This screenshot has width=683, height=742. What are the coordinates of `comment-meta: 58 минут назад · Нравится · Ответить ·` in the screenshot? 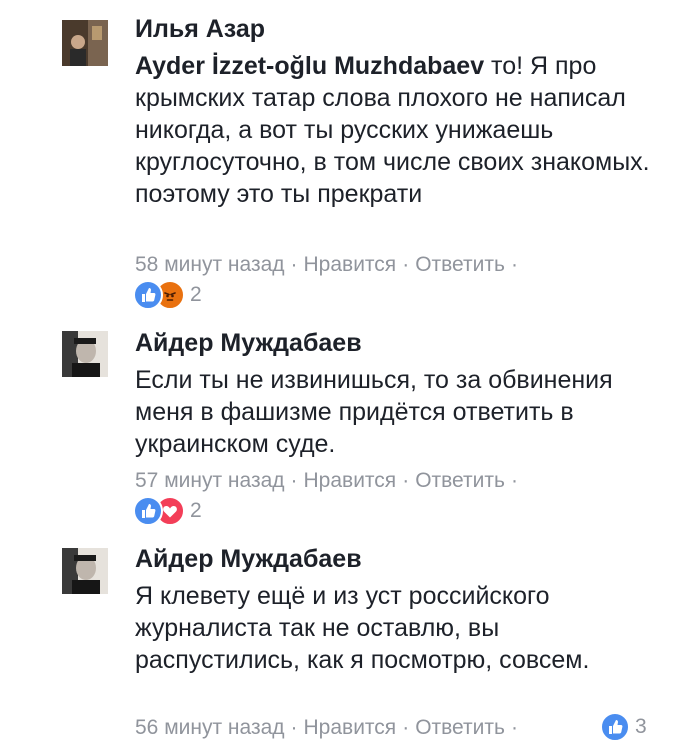 It's located at (329, 265).